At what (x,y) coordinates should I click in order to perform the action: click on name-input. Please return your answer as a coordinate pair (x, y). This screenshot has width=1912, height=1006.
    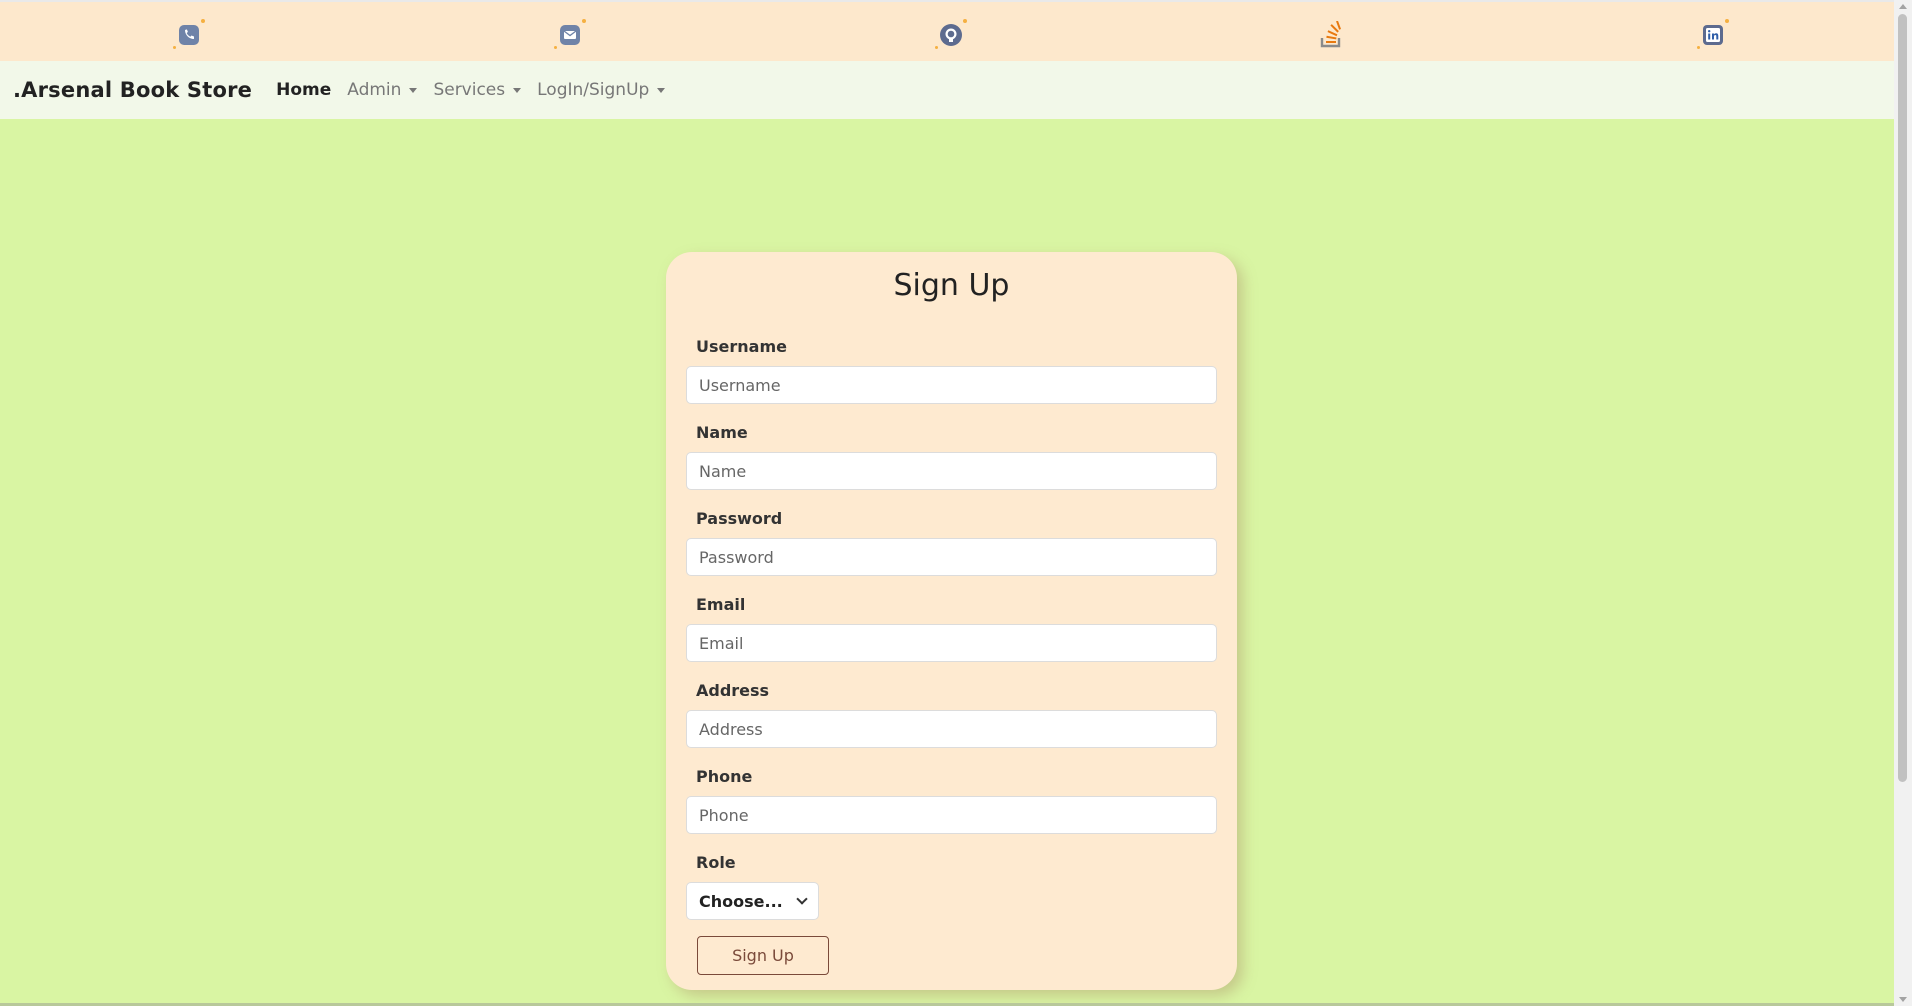
    Looking at the image, I should click on (951, 471).